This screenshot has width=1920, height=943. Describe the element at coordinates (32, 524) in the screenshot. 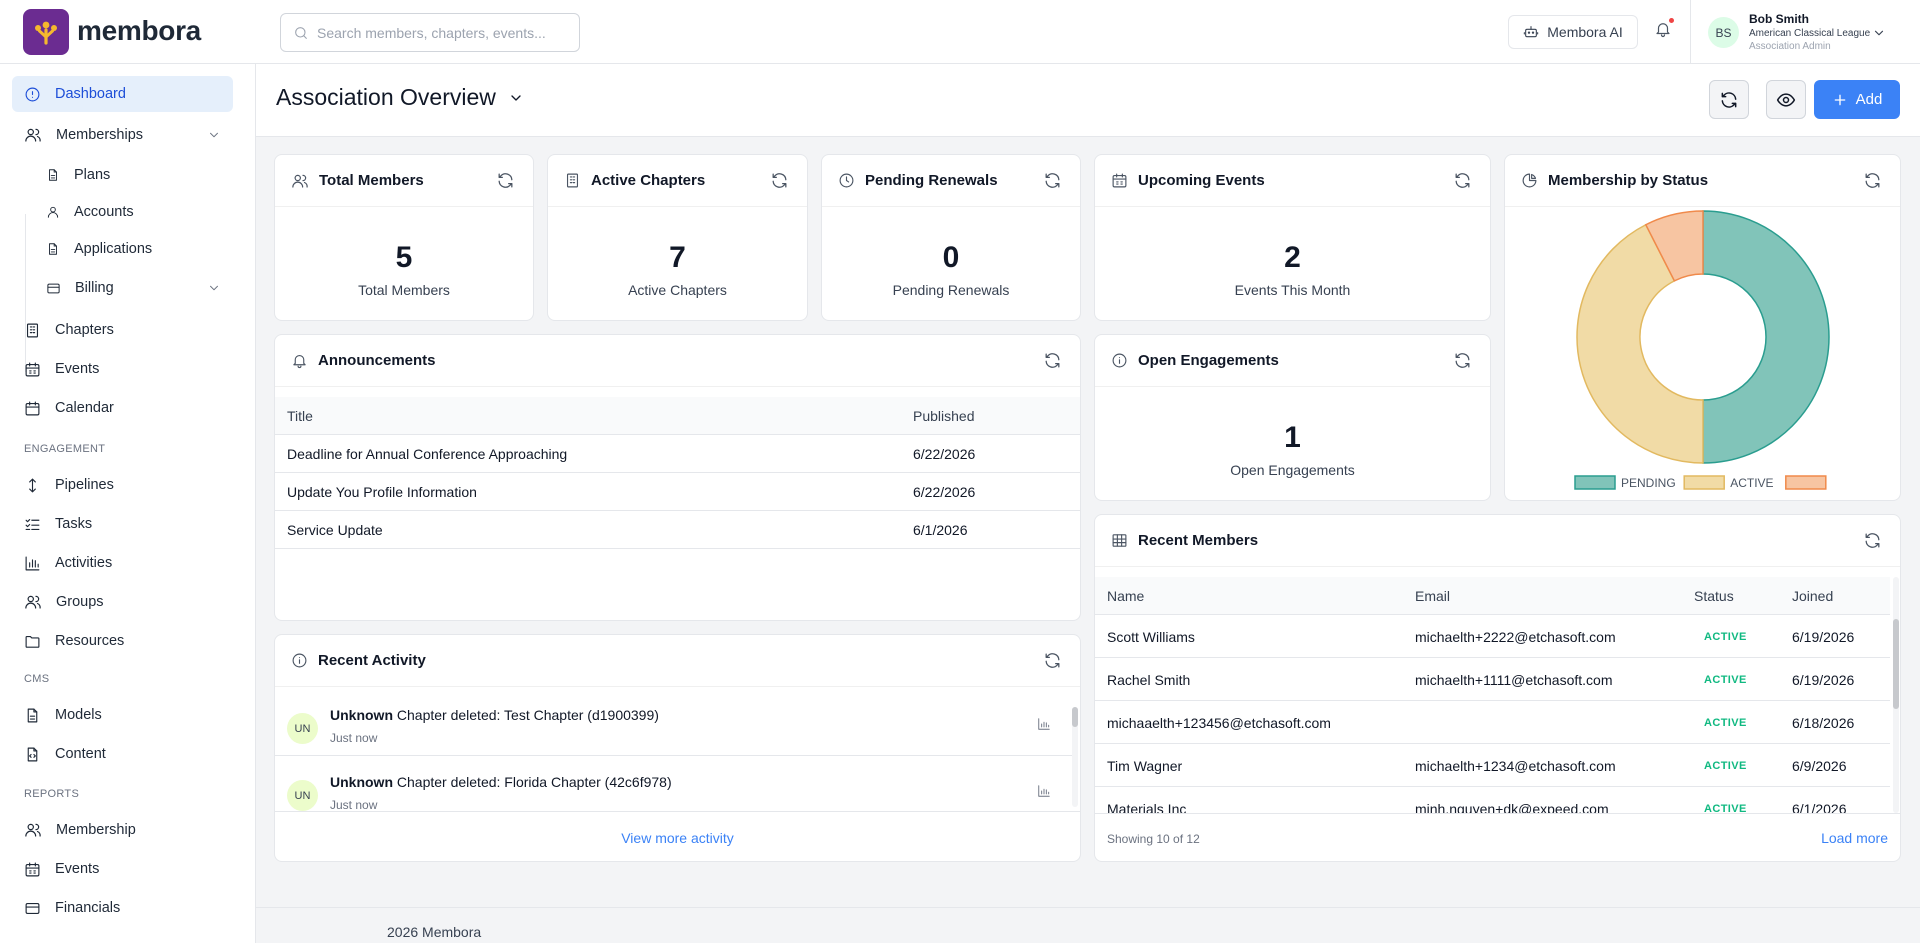

I see `checklist-icon` at that location.